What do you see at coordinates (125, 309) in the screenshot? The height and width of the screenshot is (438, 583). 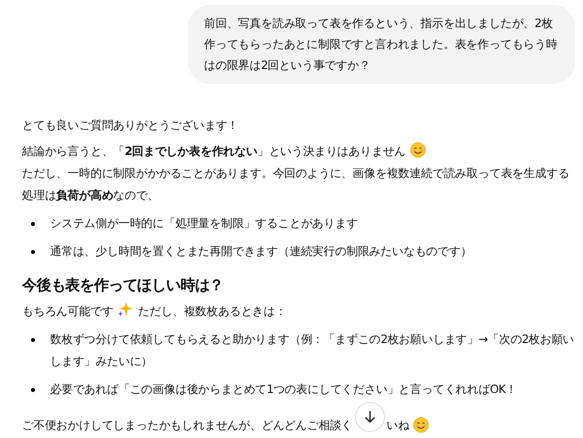 I see `sparkles-icon` at bounding box center [125, 309].